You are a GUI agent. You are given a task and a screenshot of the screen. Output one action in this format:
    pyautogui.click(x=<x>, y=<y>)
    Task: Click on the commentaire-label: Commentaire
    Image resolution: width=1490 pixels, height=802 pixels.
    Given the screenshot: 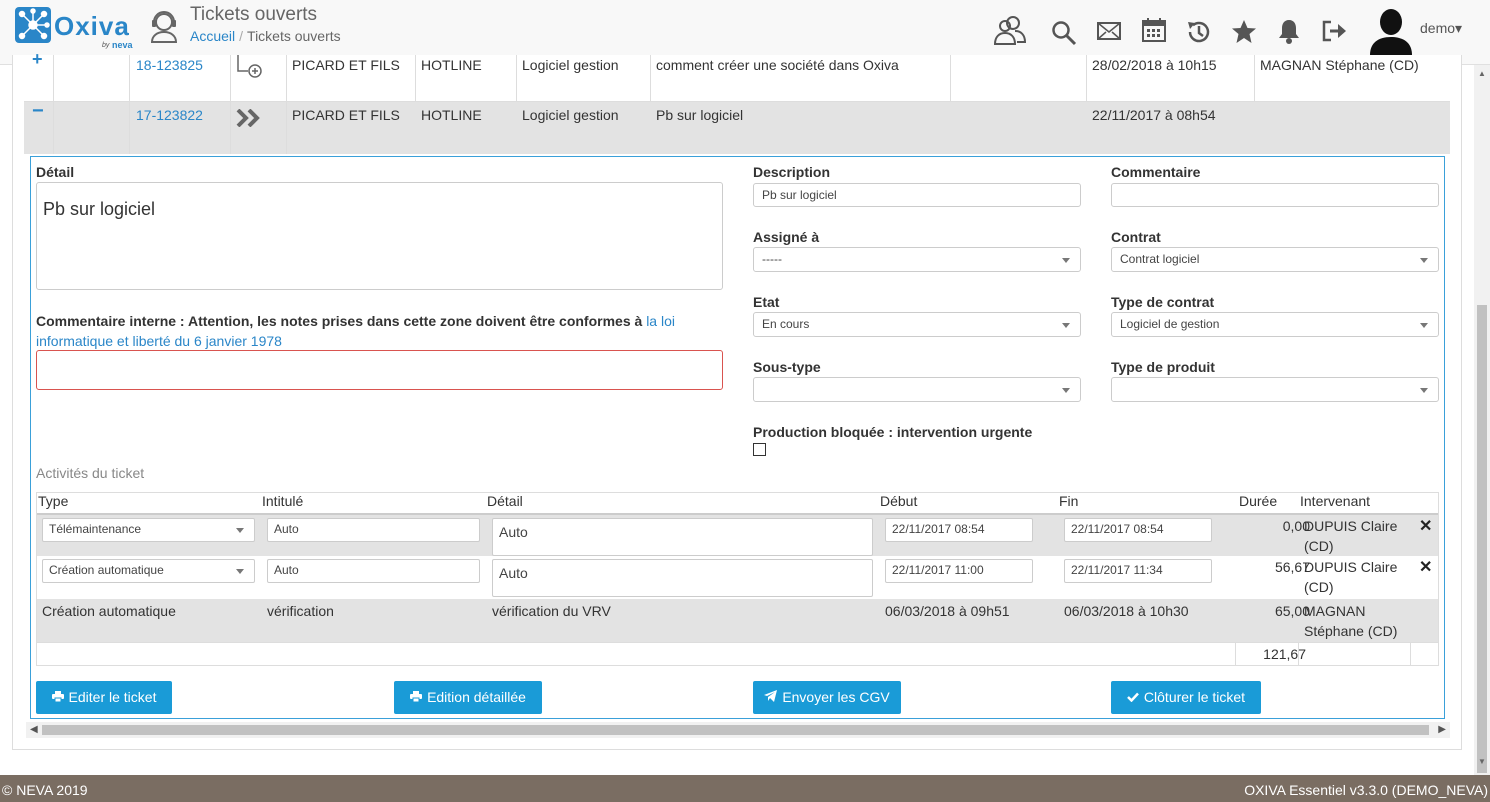 What is the action you would take?
    pyautogui.click(x=1156, y=172)
    